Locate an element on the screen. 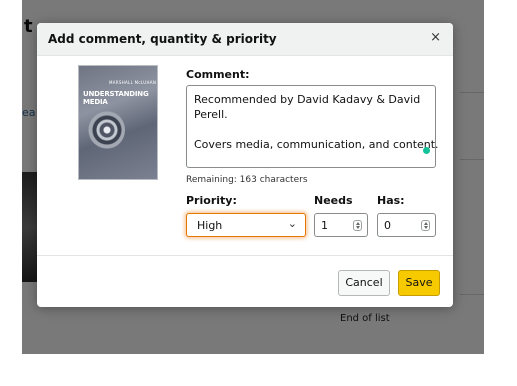 The image size is (517, 386). close-icon: × is located at coordinates (435, 37).